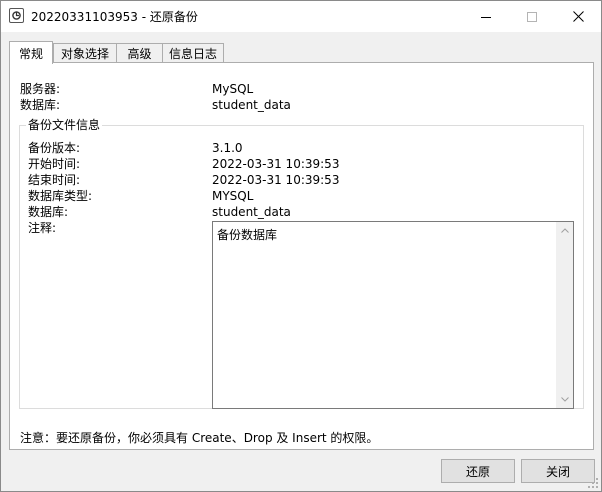 The width and height of the screenshot is (602, 492). What do you see at coordinates (31, 52) in the screenshot?
I see `tab-general: 常规` at bounding box center [31, 52].